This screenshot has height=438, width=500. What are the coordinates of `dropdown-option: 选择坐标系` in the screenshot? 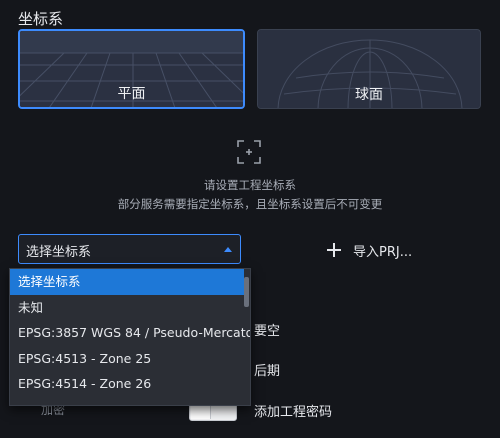 It's located at (127, 282).